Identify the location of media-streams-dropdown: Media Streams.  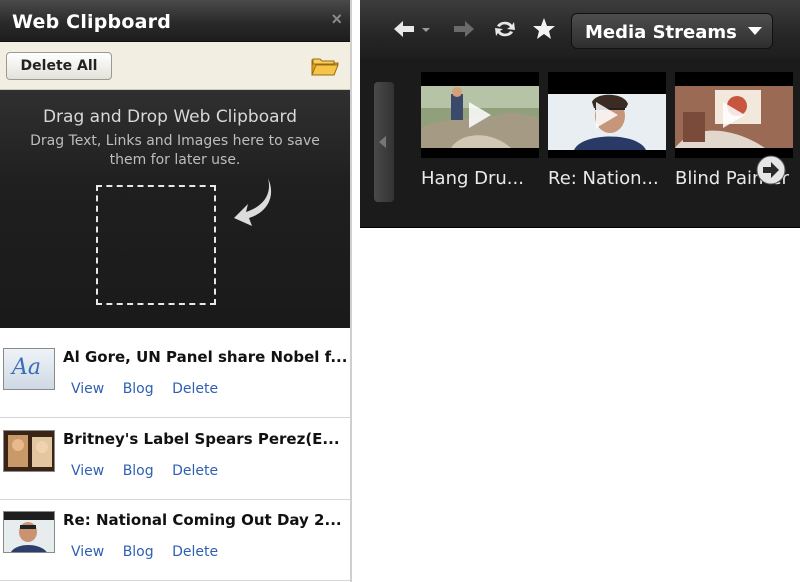
(672, 31).